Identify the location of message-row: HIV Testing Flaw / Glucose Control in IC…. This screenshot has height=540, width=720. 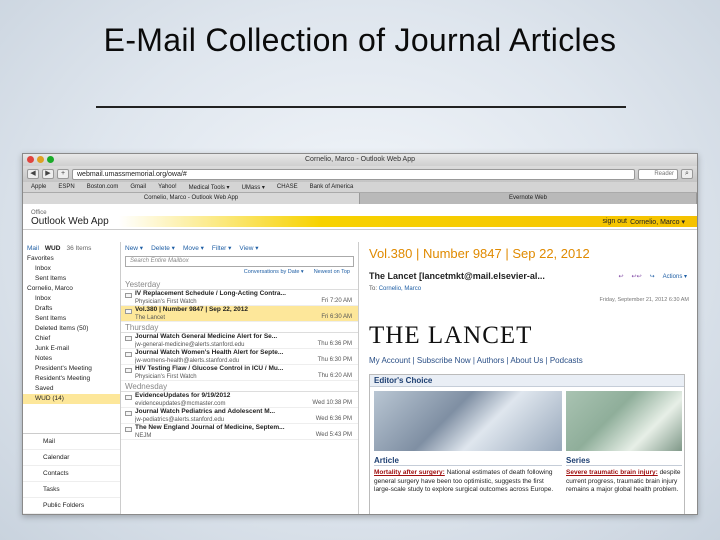
(239, 373).